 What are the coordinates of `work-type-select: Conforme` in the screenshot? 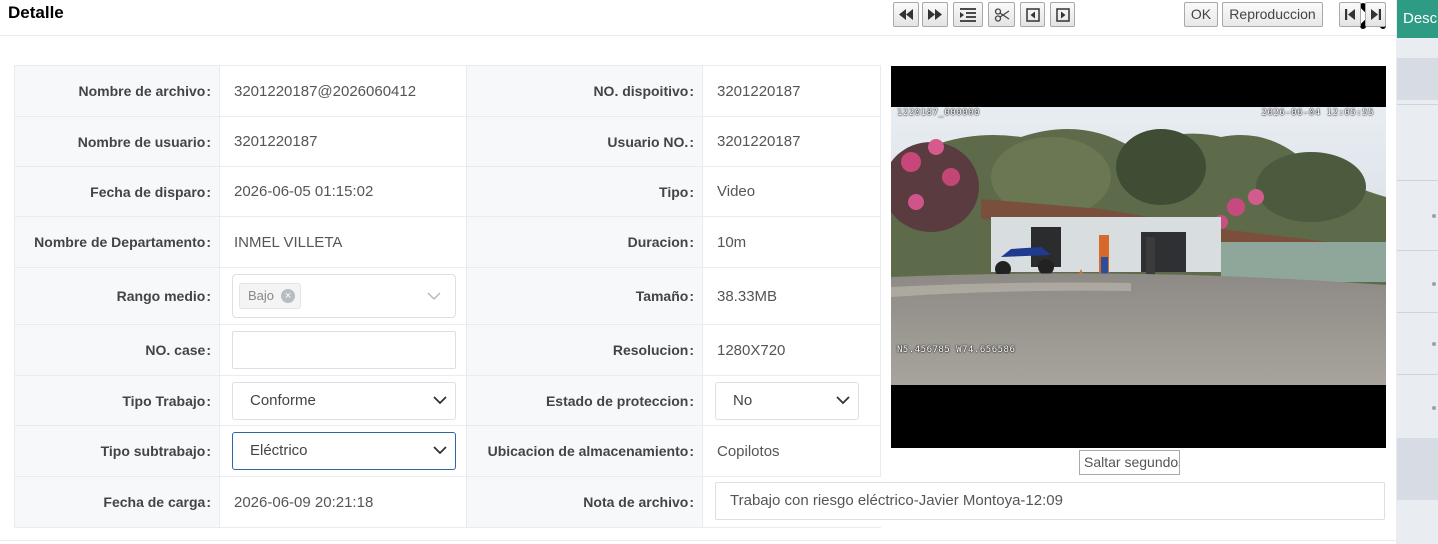 It's located at (344, 400).